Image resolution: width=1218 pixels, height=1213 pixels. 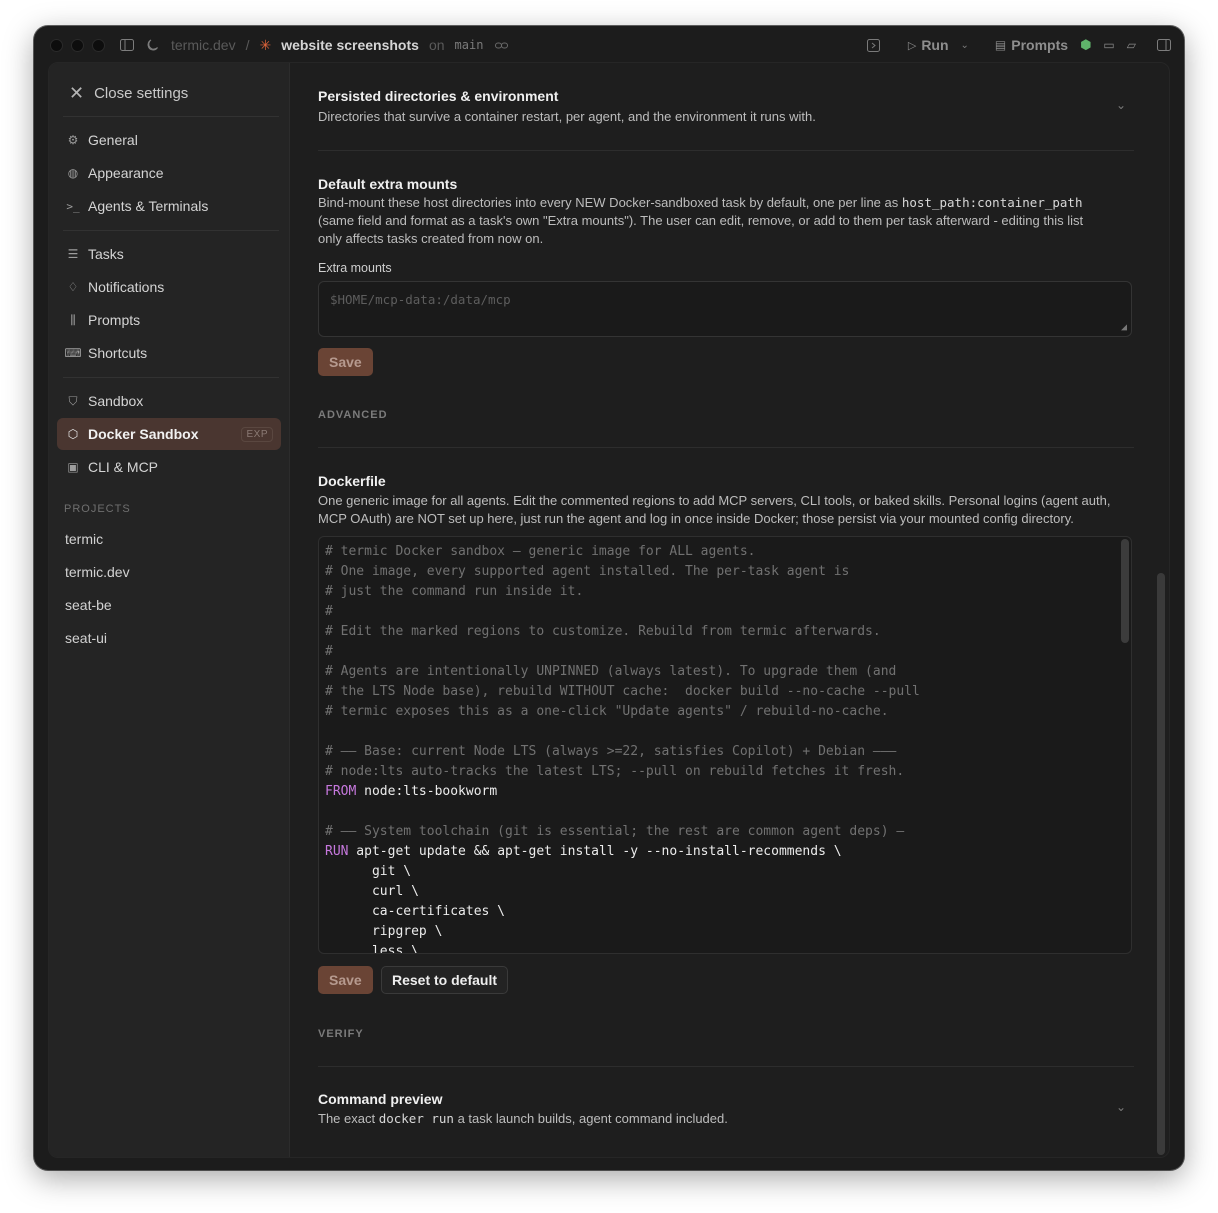 I want to click on branch-on-label: on, so click(x=436, y=45).